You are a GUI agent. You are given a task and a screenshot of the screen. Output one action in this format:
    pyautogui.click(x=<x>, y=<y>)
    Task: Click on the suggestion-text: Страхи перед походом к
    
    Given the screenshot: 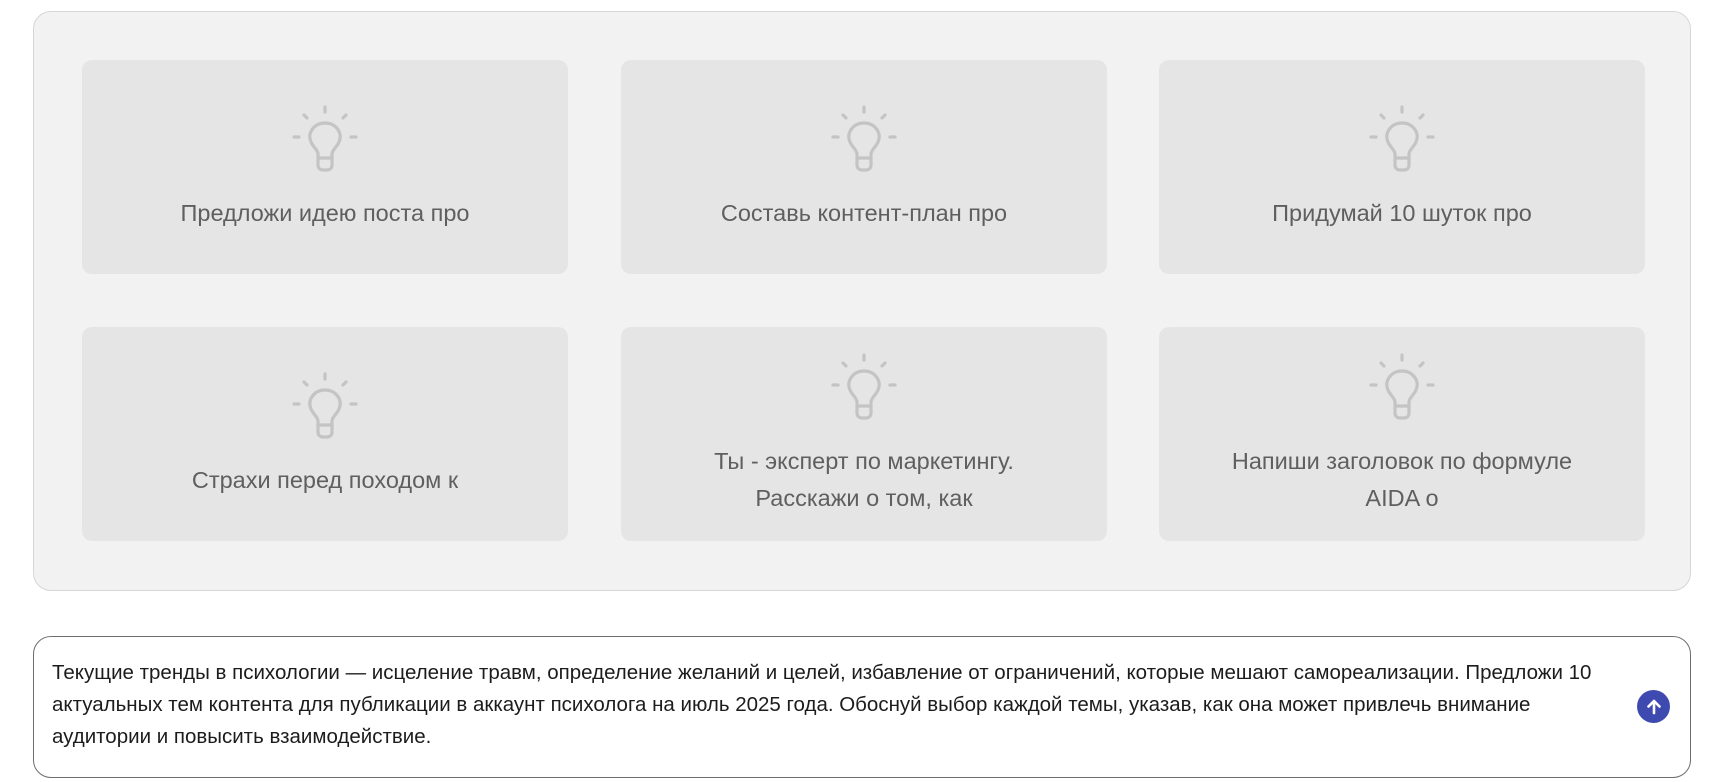 What is the action you would take?
    pyautogui.click(x=325, y=479)
    